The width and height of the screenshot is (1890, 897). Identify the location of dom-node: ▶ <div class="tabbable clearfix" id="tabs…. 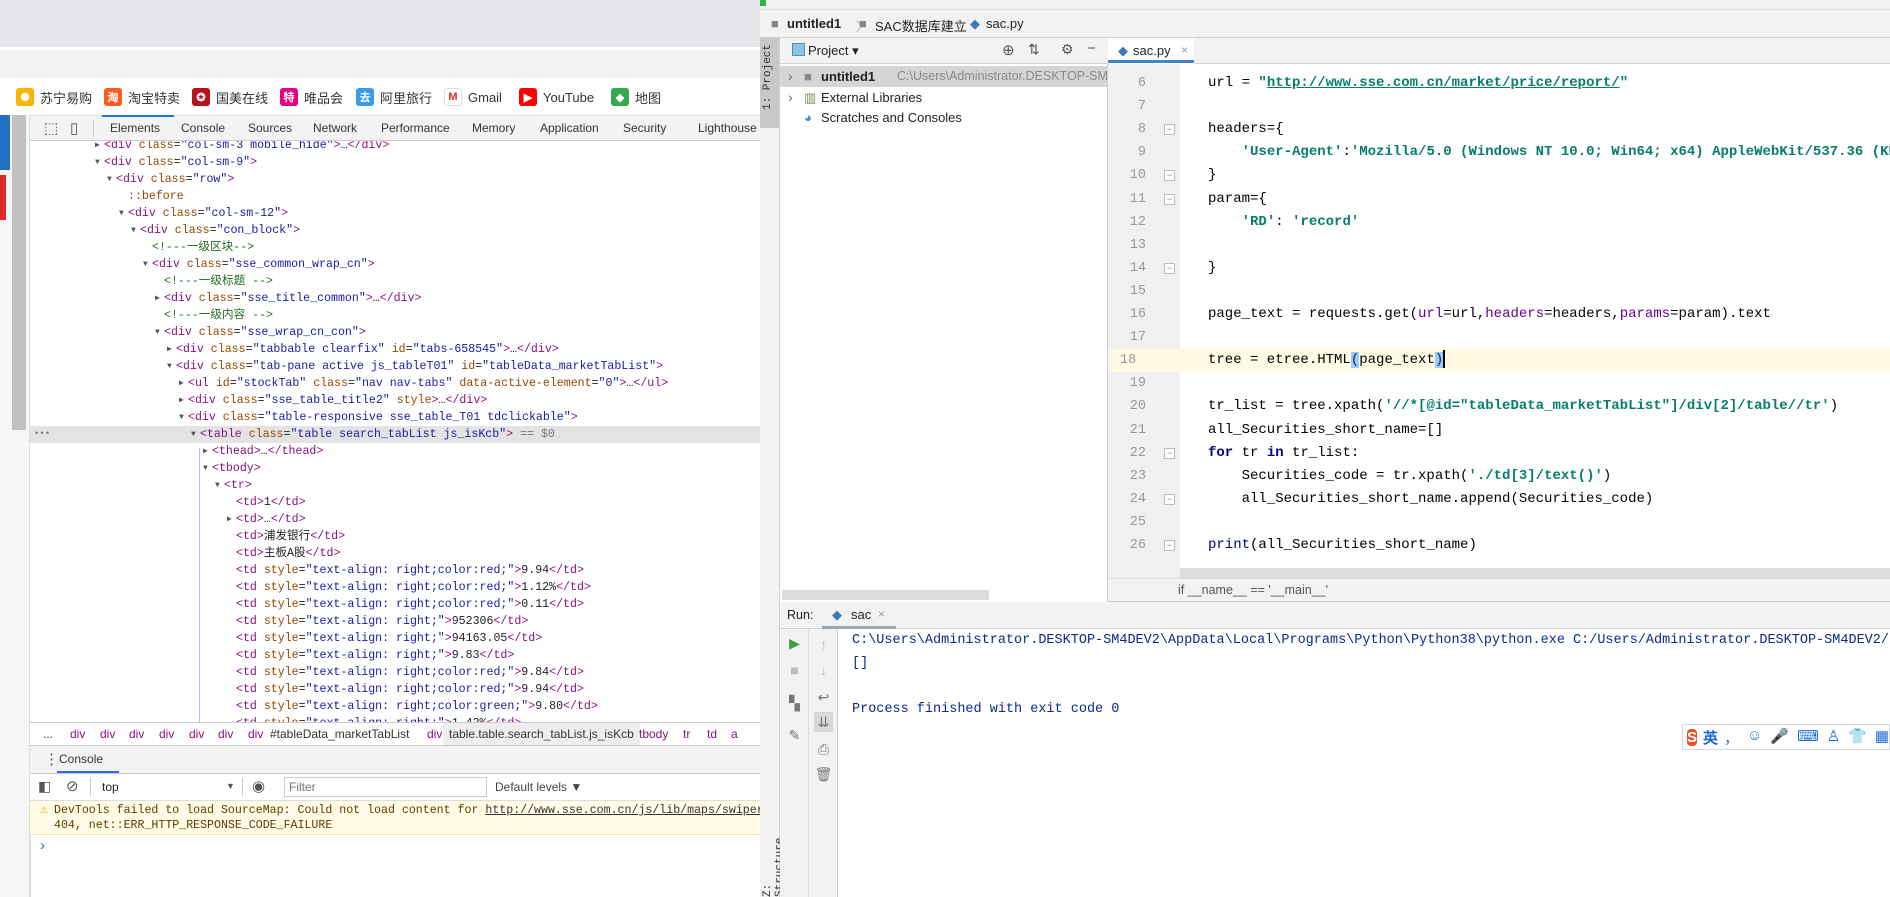
(395, 349).